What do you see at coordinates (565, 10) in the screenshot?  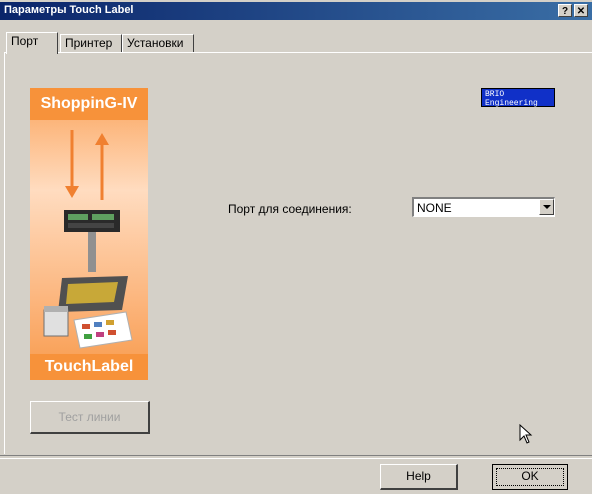 I see `help-title-button: ?` at bounding box center [565, 10].